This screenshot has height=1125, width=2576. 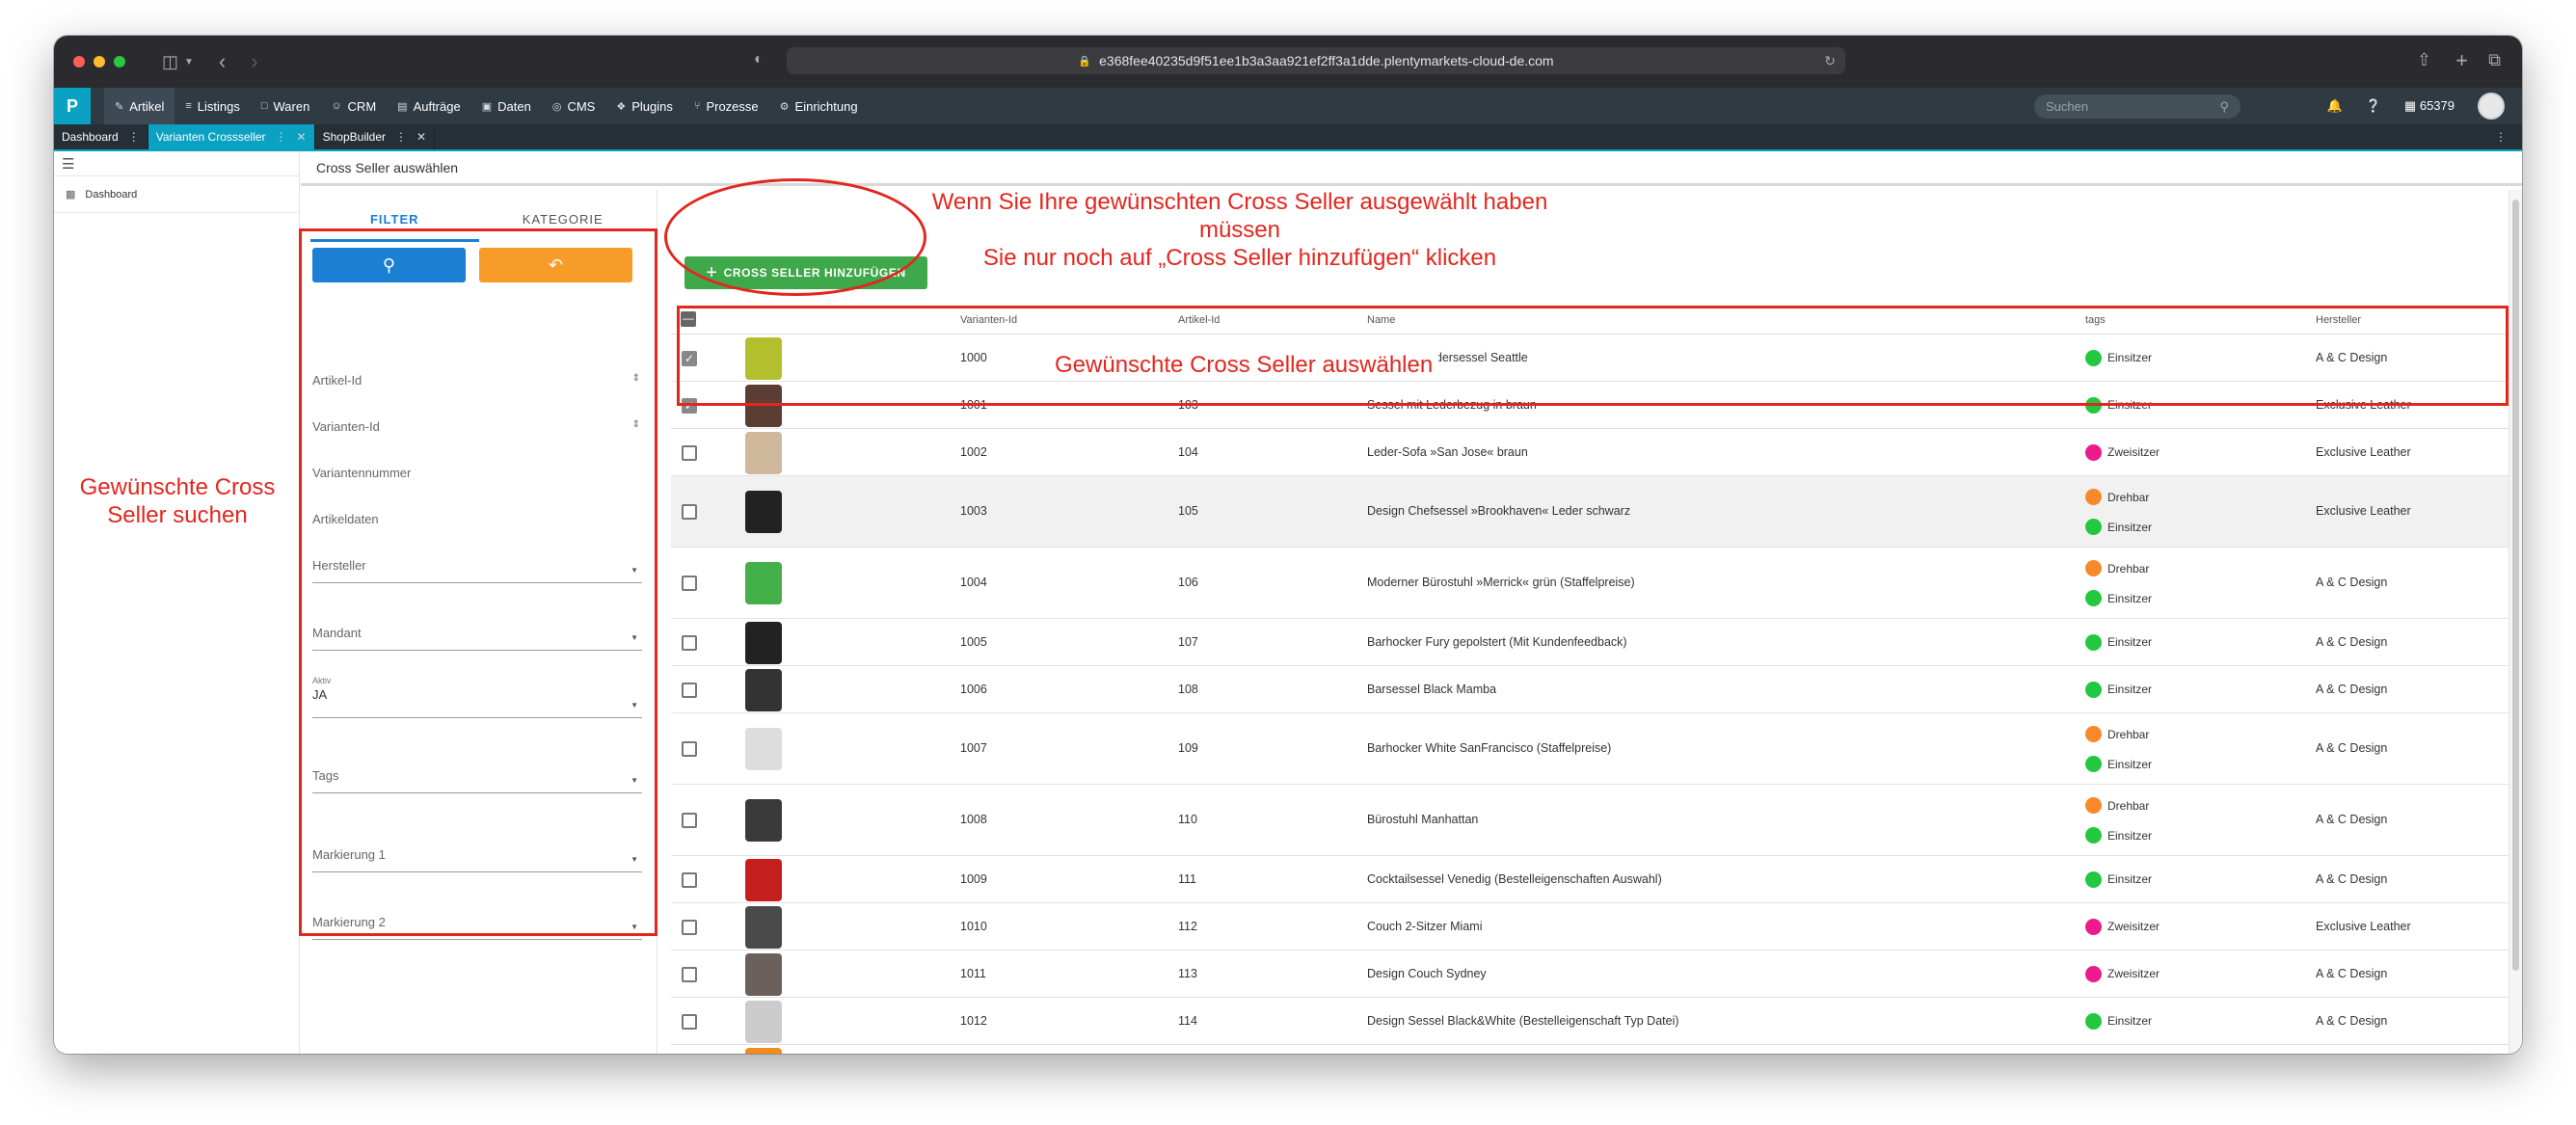 I want to click on share-icon: ⇧, so click(x=2424, y=60).